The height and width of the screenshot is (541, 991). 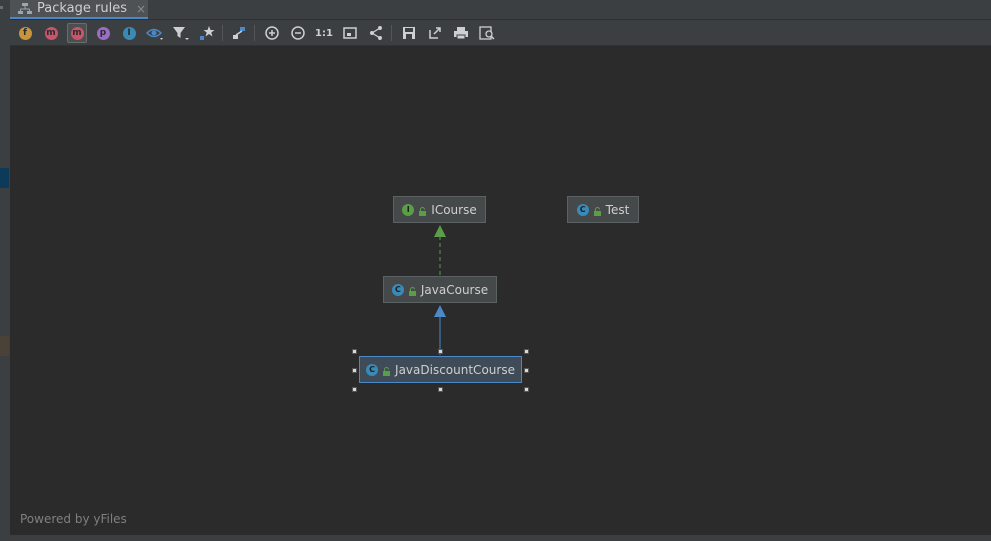 I want to click on show-dependencies-button, so click(x=207, y=33).